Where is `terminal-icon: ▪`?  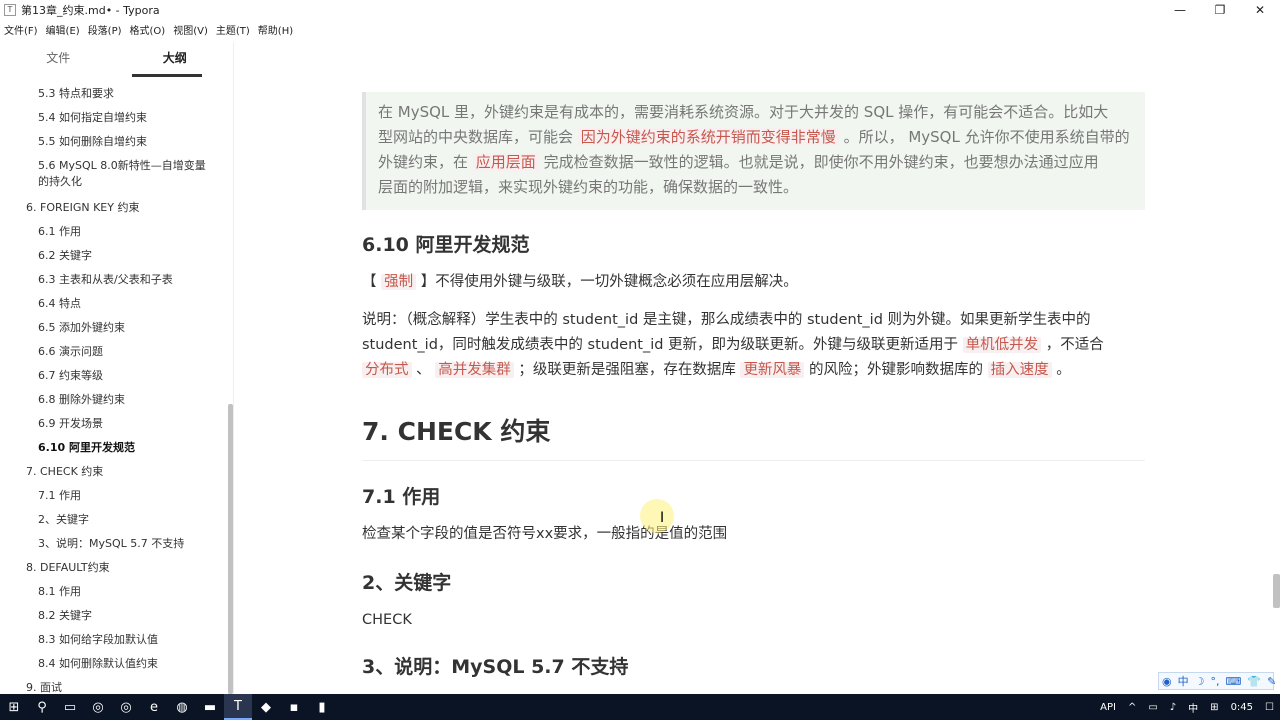
terminal-icon: ▪ is located at coordinates (294, 707).